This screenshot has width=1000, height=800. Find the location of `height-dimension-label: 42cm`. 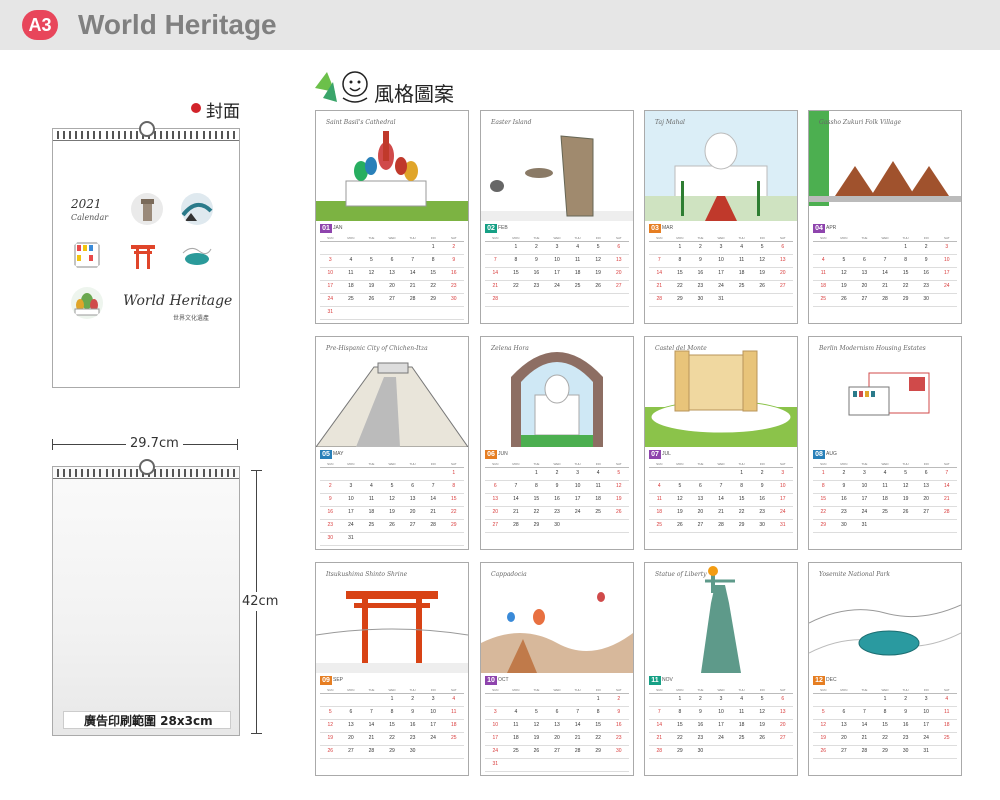

height-dimension-label: 42cm is located at coordinates (260, 601).